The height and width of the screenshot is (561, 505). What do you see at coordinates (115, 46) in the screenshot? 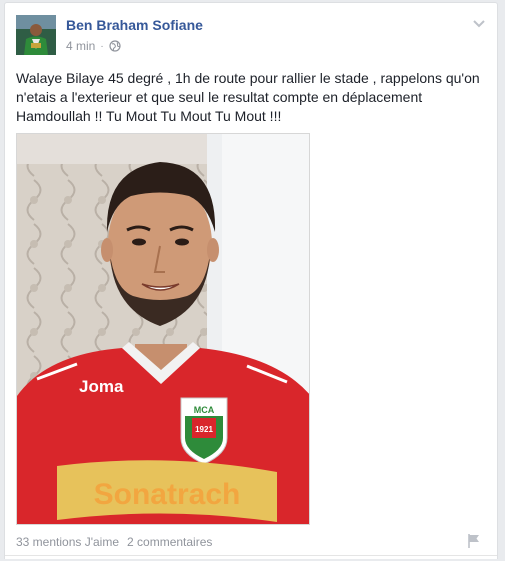
I see `globe-icon` at bounding box center [115, 46].